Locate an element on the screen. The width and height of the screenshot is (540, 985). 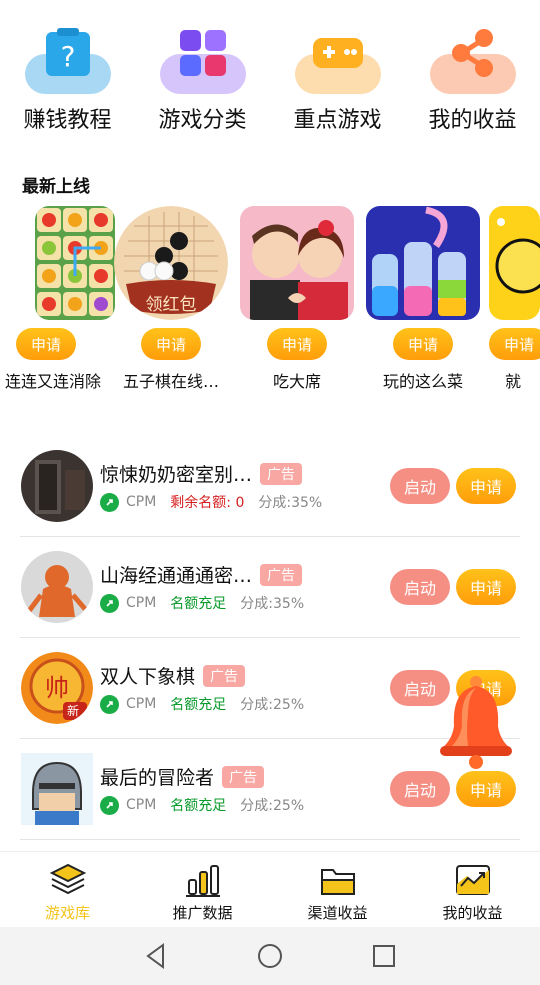
layers-icon is located at coordinates (67, 879).